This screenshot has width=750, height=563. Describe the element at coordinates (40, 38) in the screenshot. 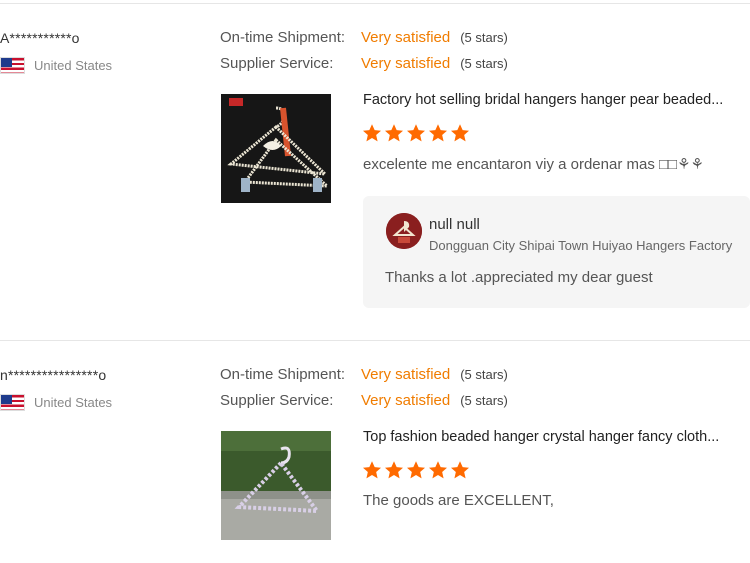

I see `buyer-name: A***********o` at that location.